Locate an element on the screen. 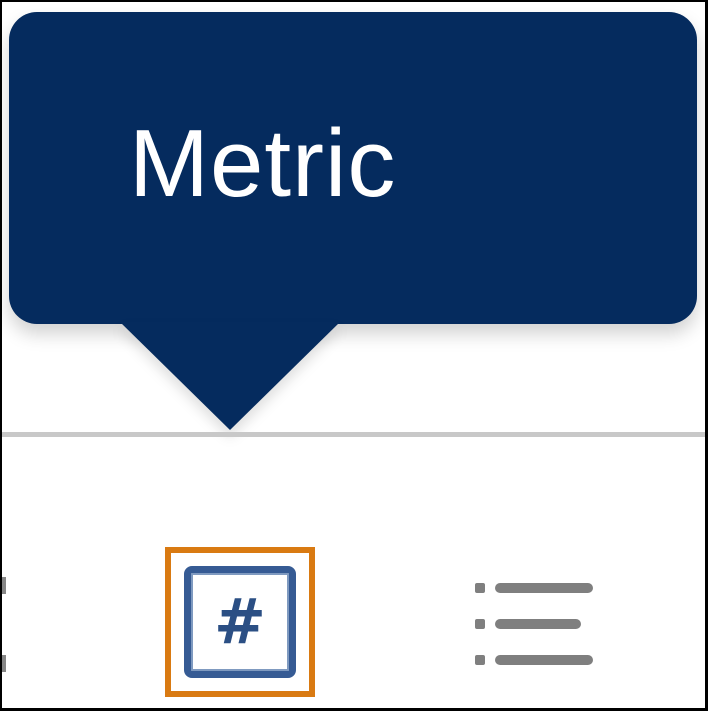 This screenshot has height=711, width=708. hash-icon: # is located at coordinates (240, 621).